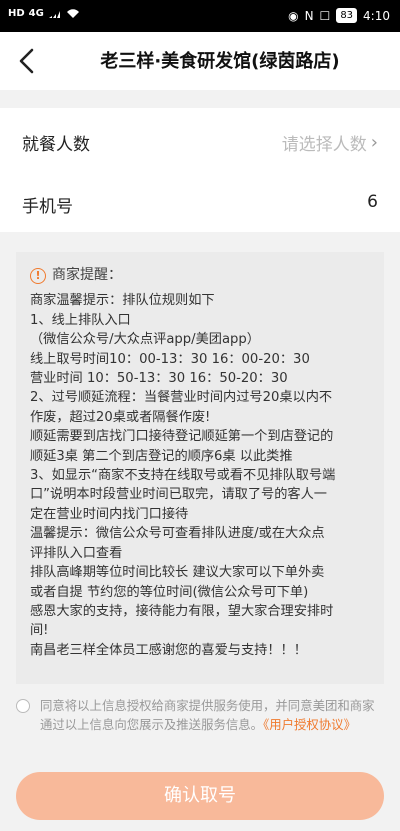  What do you see at coordinates (200, 99) in the screenshot?
I see `divider` at bounding box center [200, 99].